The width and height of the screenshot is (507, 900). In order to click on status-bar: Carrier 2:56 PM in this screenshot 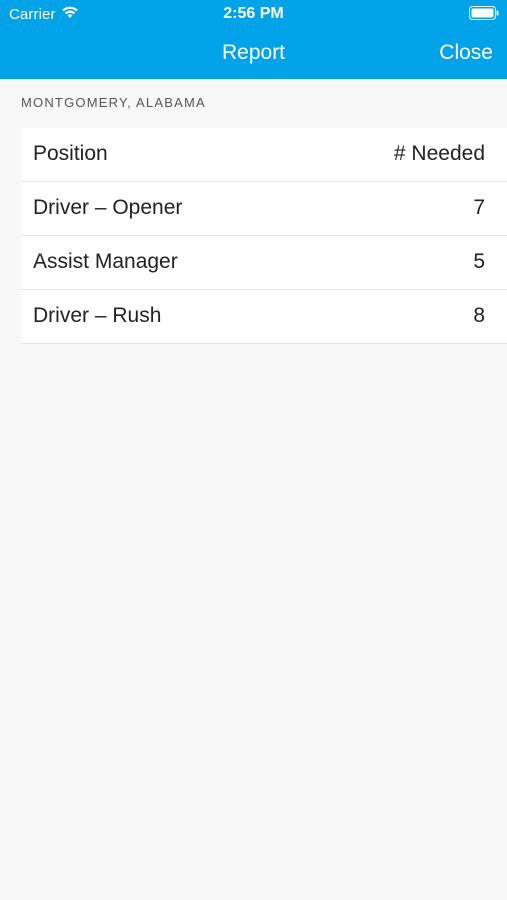, I will do `click(253, 14)`.